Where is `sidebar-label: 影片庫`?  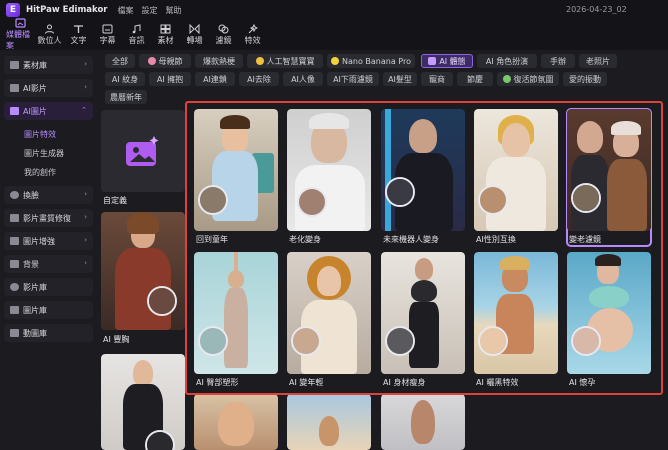
sidebar-label: 影片庫 is located at coordinates (35, 287).